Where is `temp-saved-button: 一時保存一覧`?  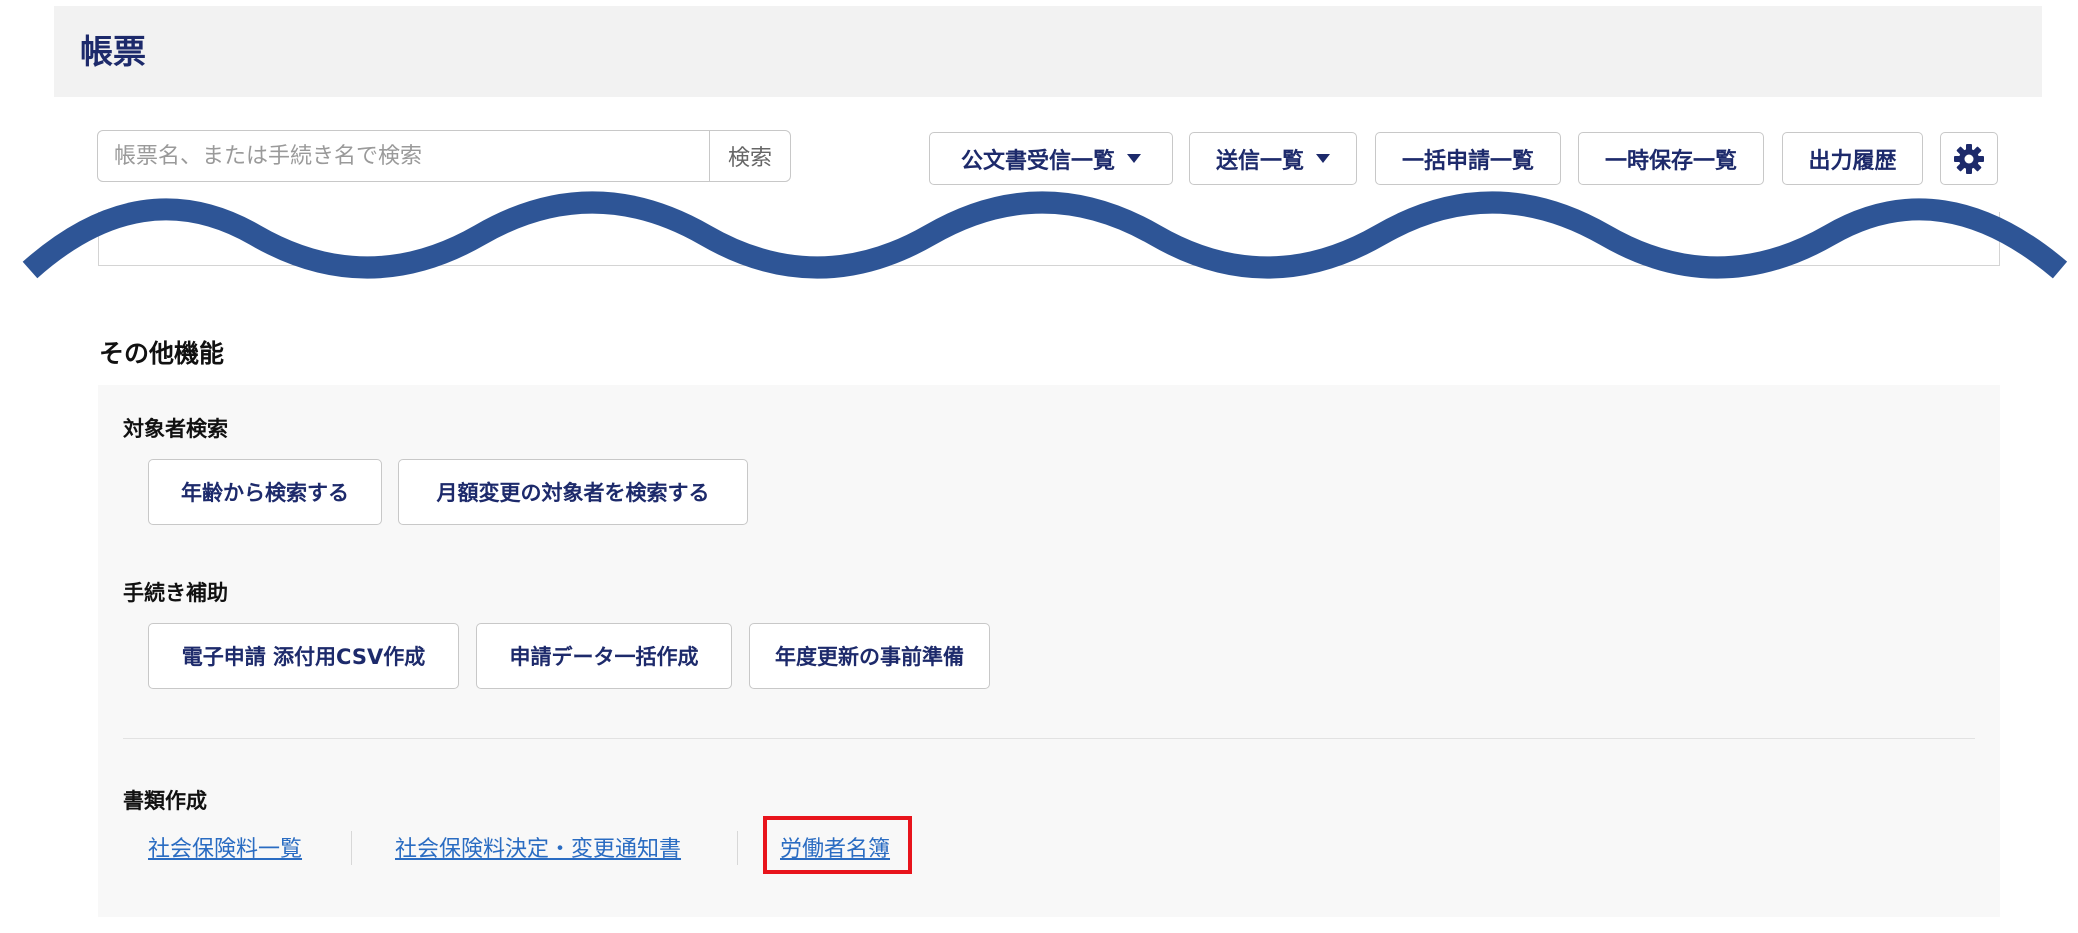
temp-saved-button: 一時保存一覧 is located at coordinates (1671, 158).